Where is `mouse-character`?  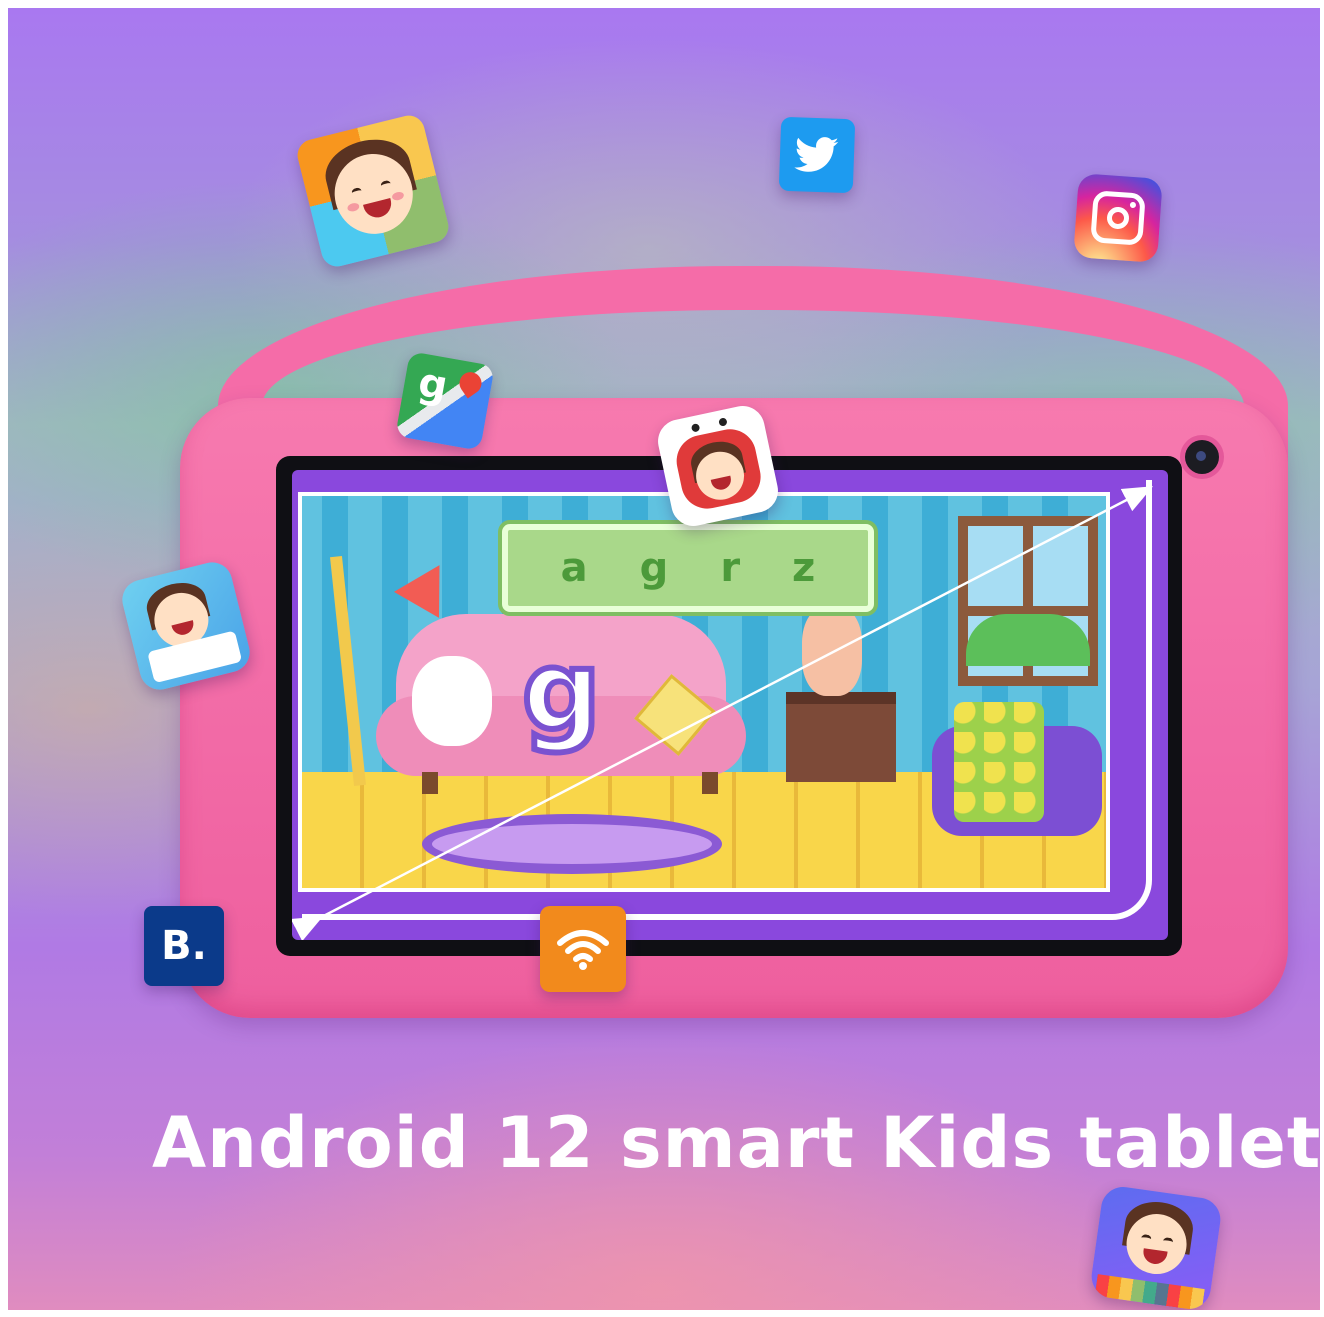
mouse-character is located at coordinates (452, 701).